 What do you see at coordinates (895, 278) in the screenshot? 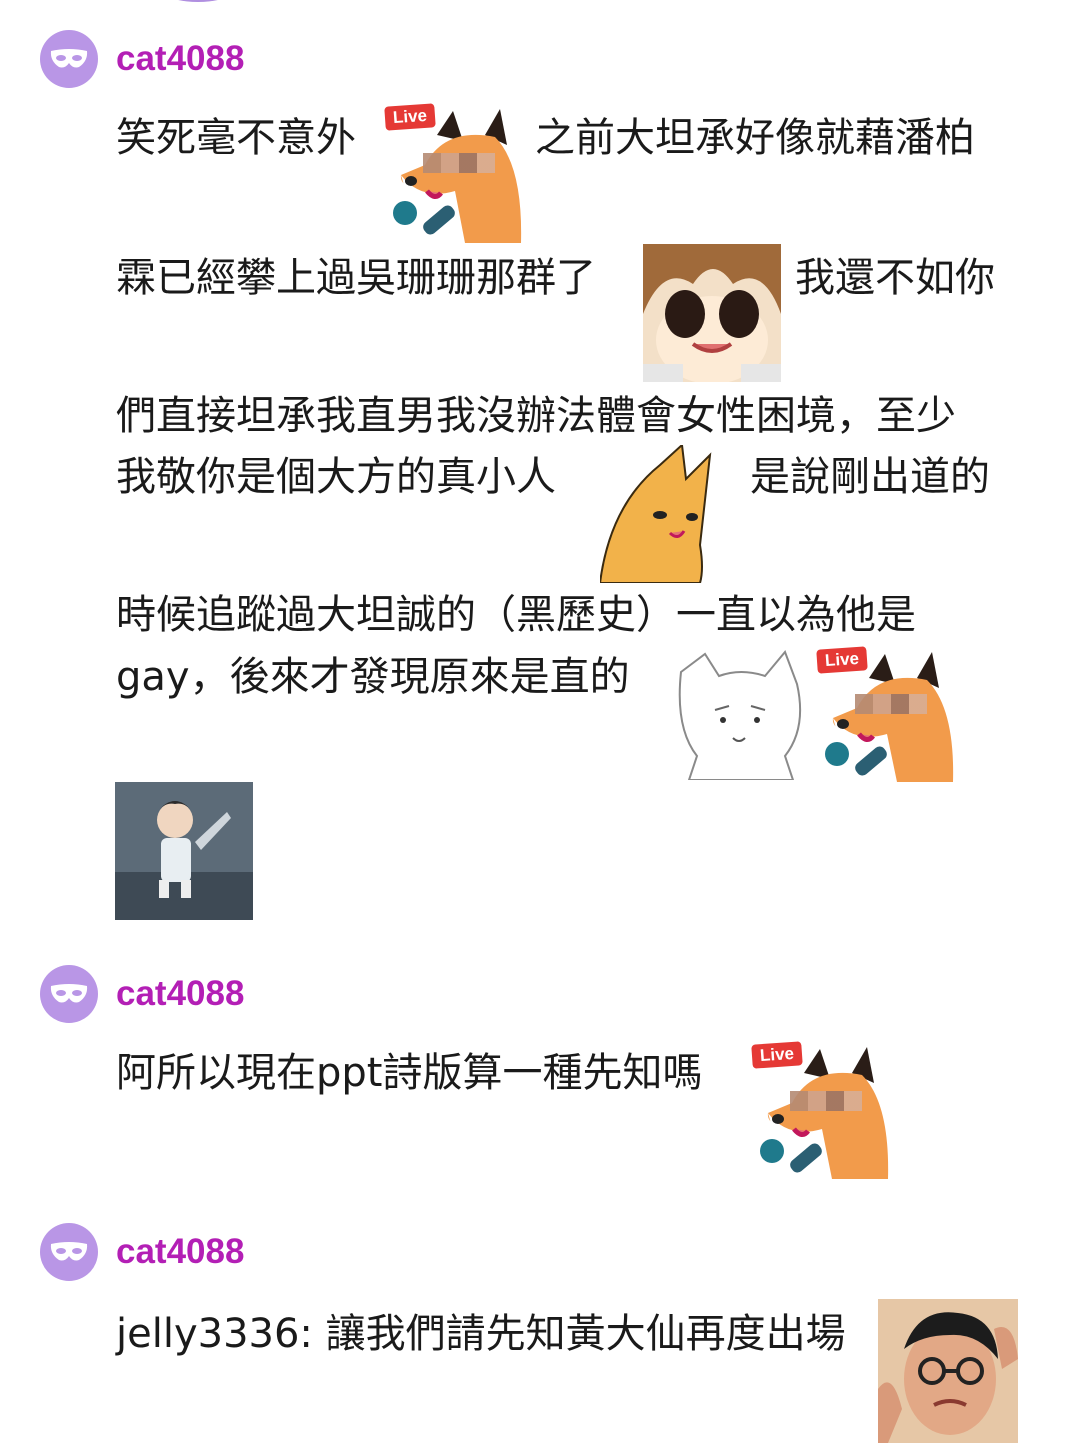
I see `comment-text: 我還不如你` at bounding box center [895, 278].